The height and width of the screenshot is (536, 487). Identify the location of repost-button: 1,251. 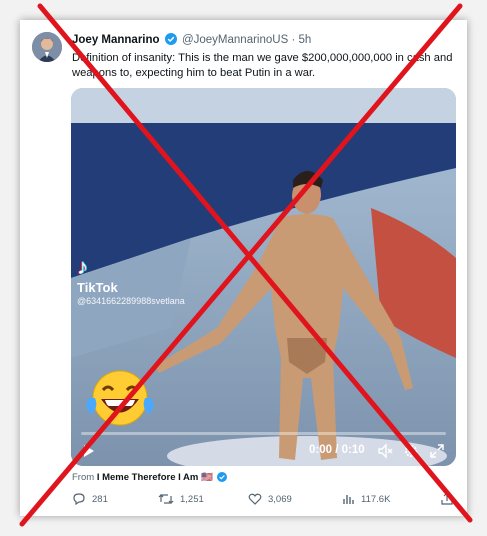
(181, 499).